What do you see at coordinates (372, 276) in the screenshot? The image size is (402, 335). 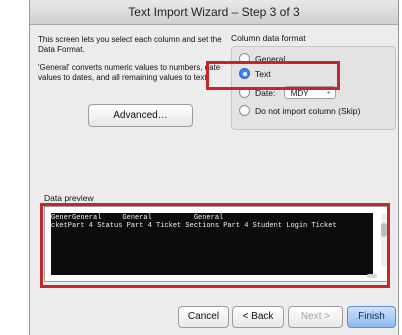 I see `preview-horizontal-scrollbar` at bounding box center [372, 276].